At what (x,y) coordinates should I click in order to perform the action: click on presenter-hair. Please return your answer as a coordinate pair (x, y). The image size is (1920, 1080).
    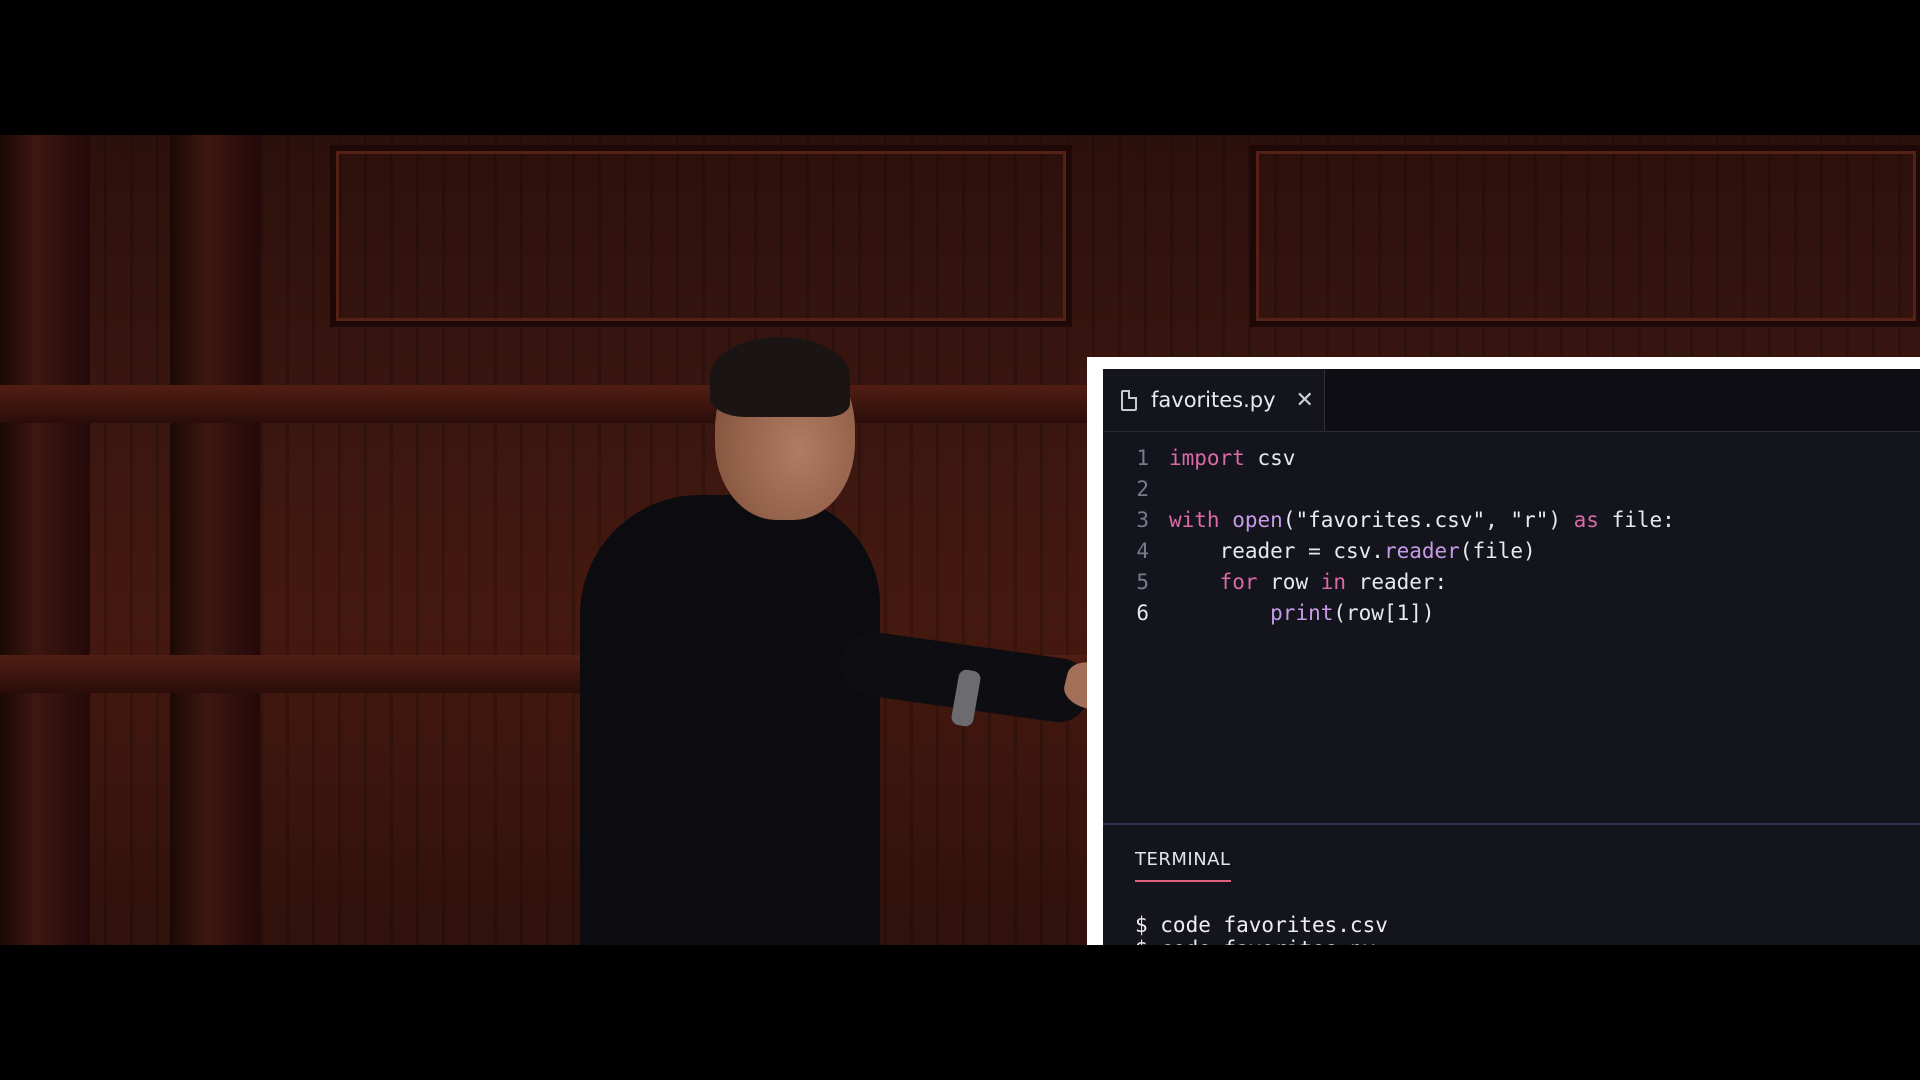
    Looking at the image, I should click on (780, 377).